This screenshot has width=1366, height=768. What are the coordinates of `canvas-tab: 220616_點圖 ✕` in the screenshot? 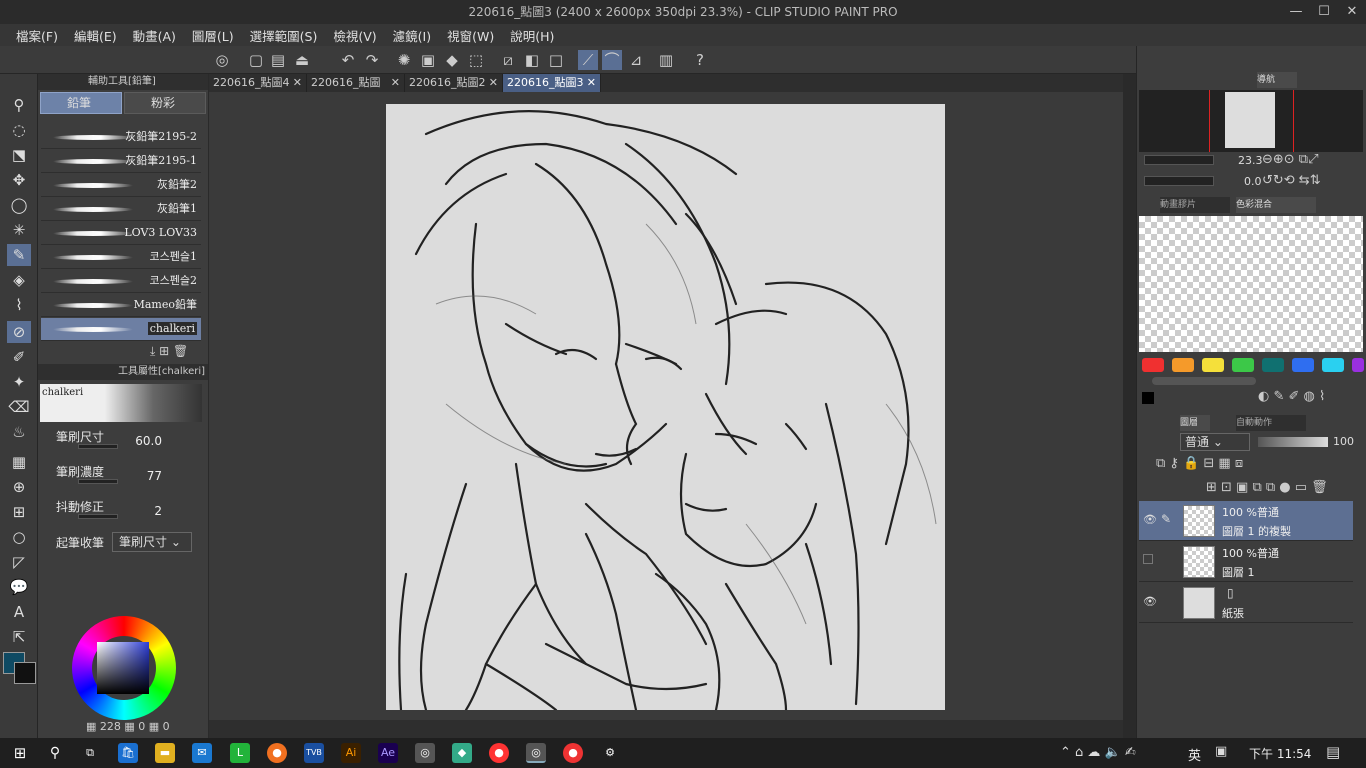 It's located at (356, 83).